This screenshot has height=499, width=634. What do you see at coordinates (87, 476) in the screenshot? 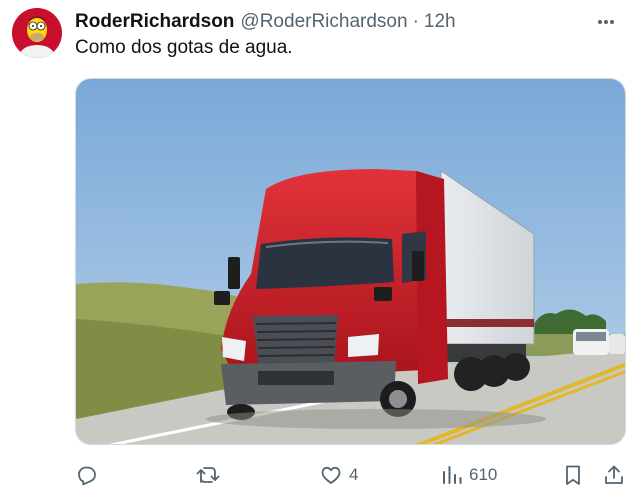
I see `reply-icon` at bounding box center [87, 476].